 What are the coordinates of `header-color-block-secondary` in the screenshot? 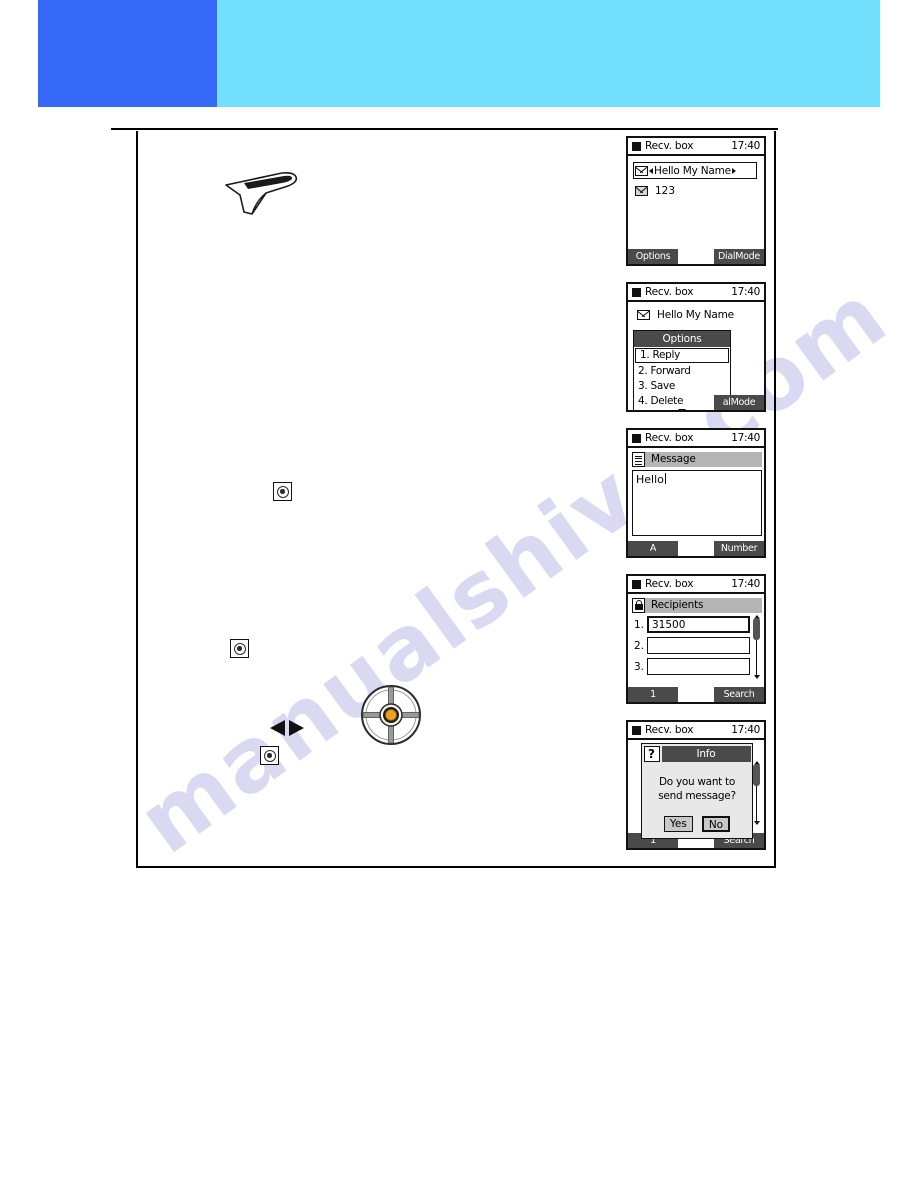 It's located at (548, 53).